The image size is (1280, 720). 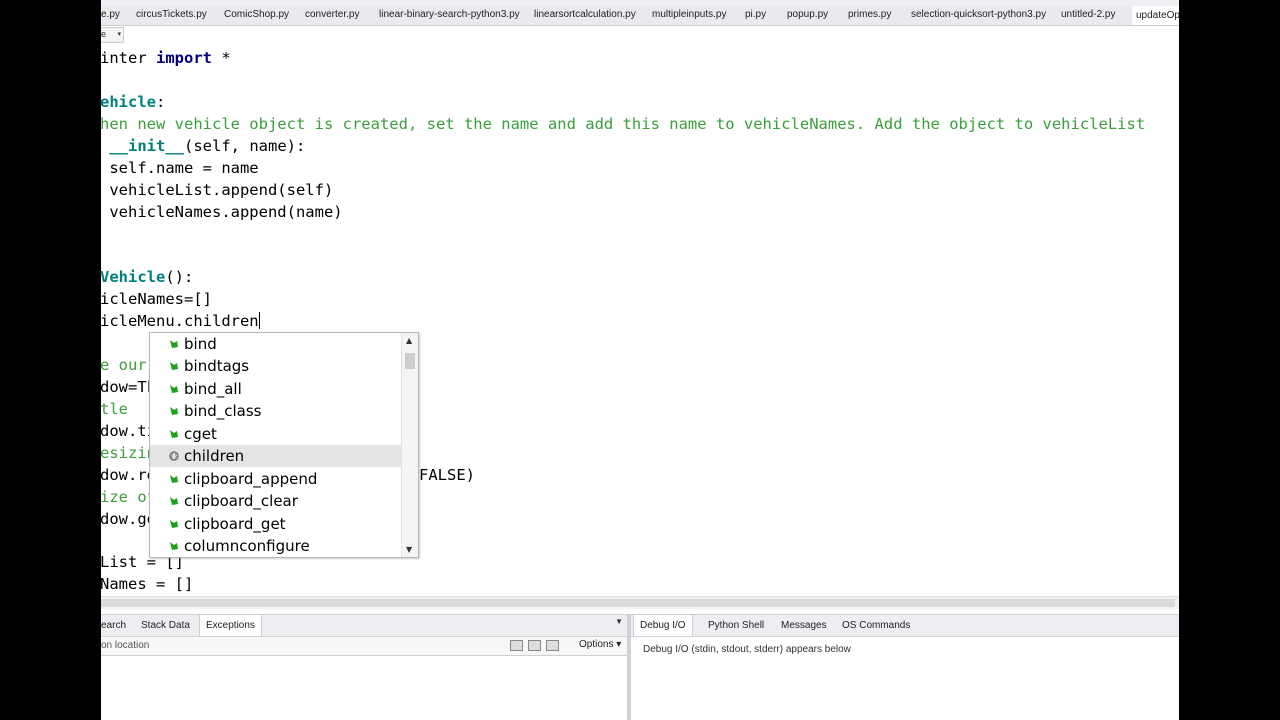 I want to click on file-tab: pi.py, so click(x=755, y=14).